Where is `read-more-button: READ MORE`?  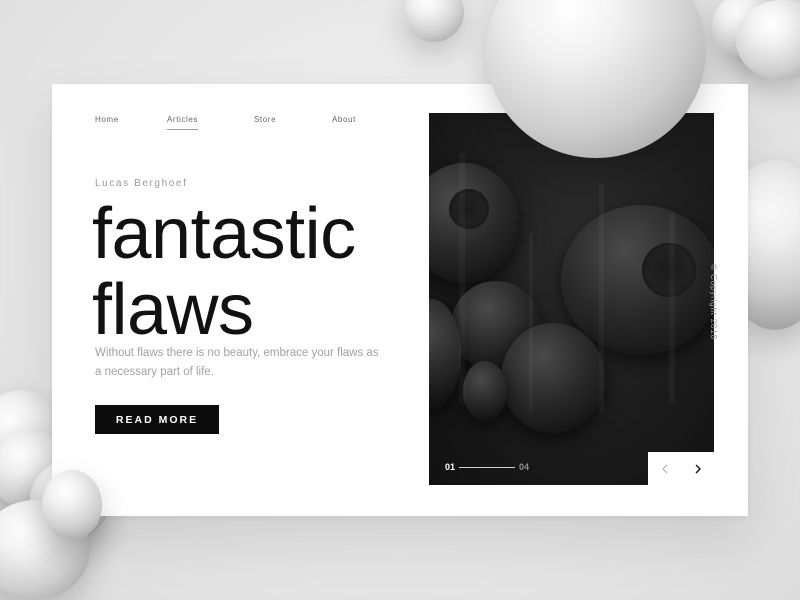 read-more-button: READ MORE is located at coordinates (157, 419).